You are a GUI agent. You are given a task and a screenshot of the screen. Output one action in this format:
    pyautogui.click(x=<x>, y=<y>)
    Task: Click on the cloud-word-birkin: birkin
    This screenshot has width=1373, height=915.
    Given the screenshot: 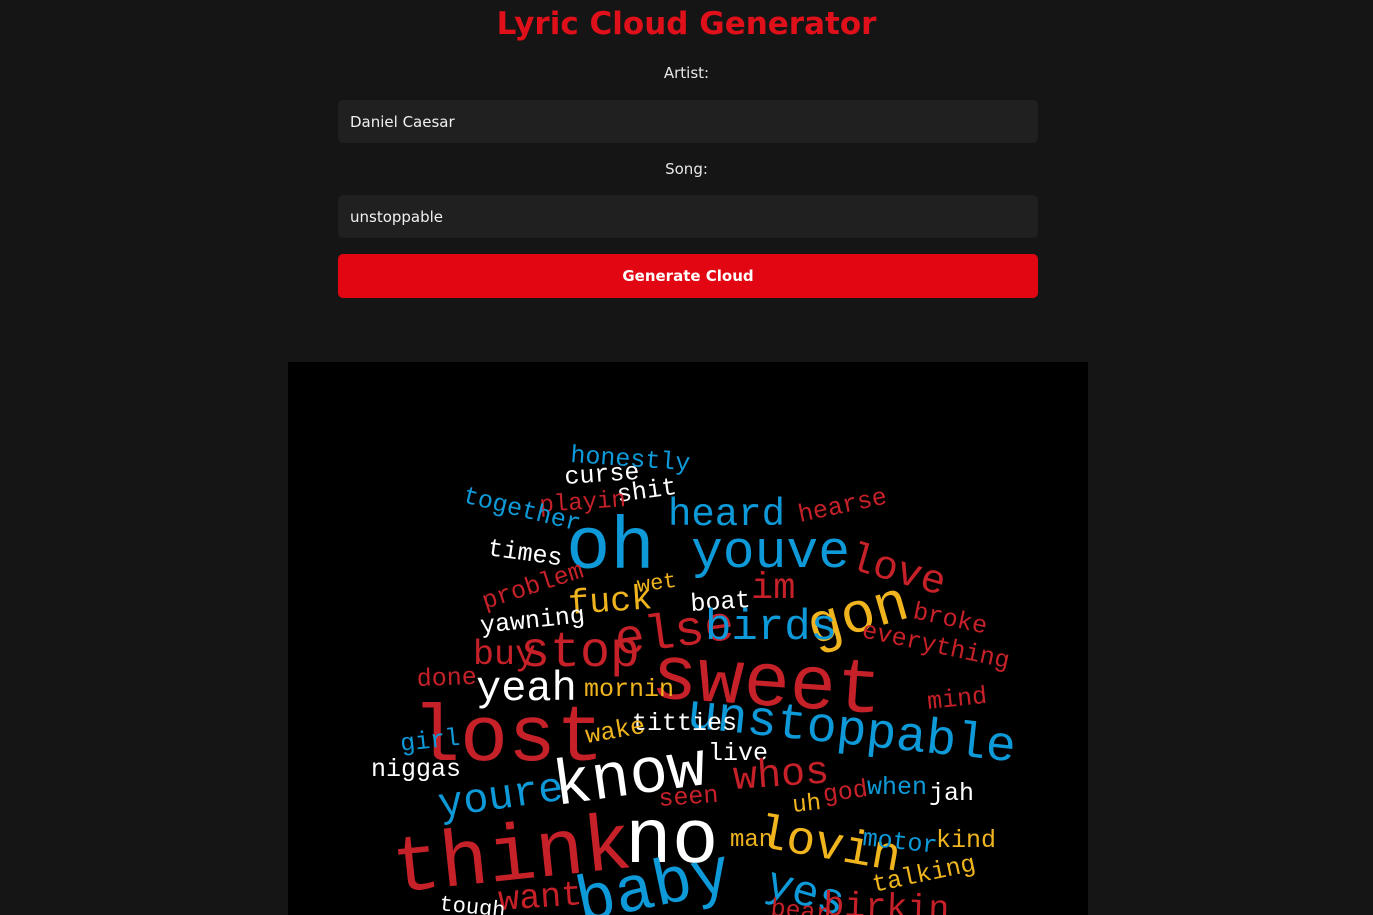 What is the action you would take?
    pyautogui.click(x=886, y=900)
    